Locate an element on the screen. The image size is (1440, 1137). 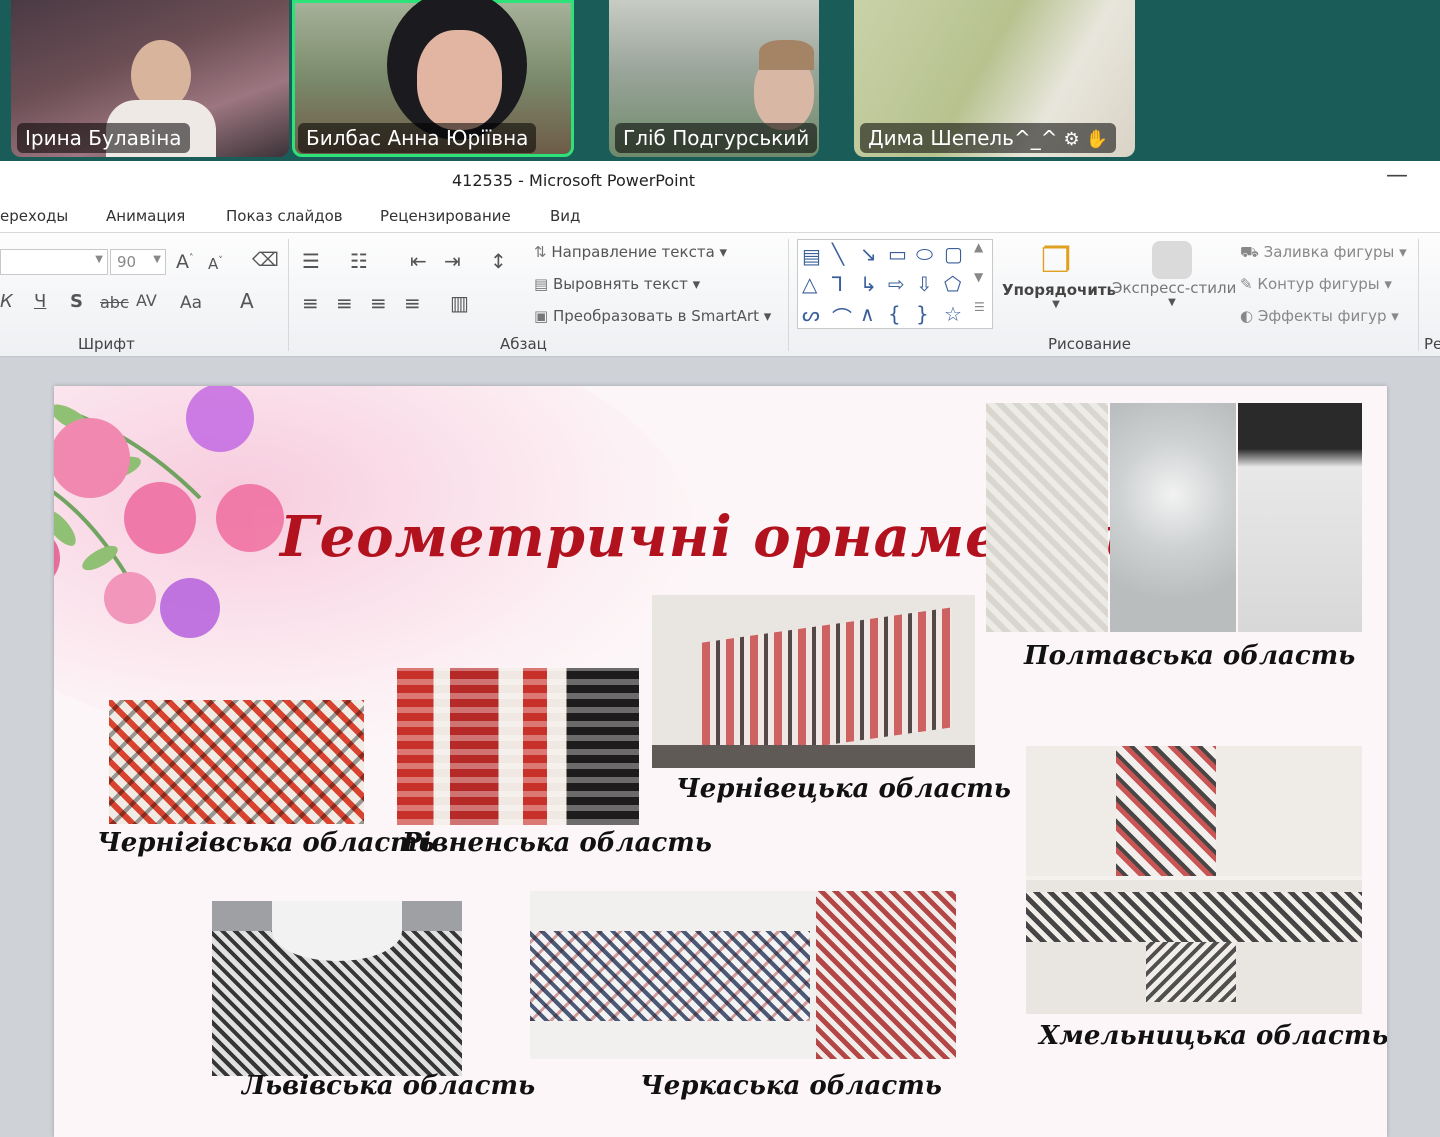
align-center-icon: ≡ is located at coordinates (344, 303).